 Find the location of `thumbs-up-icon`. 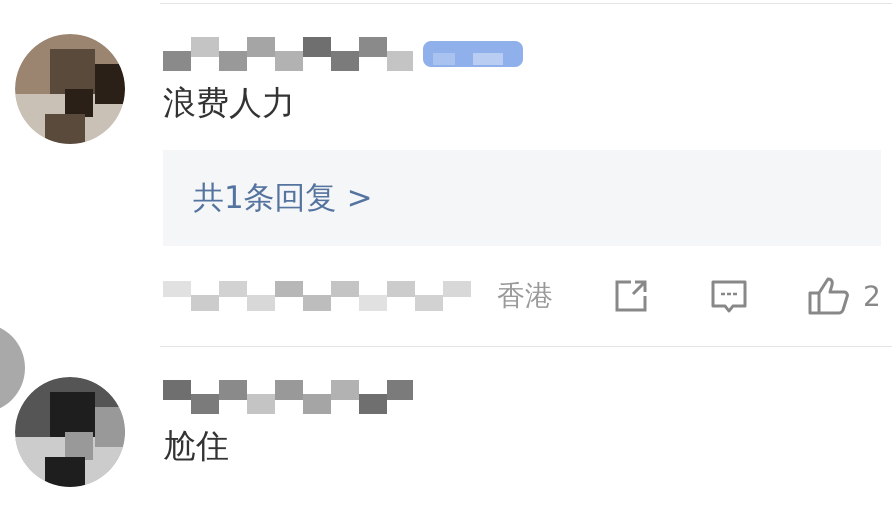

thumbs-up-icon is located at coordinates (829, 296).